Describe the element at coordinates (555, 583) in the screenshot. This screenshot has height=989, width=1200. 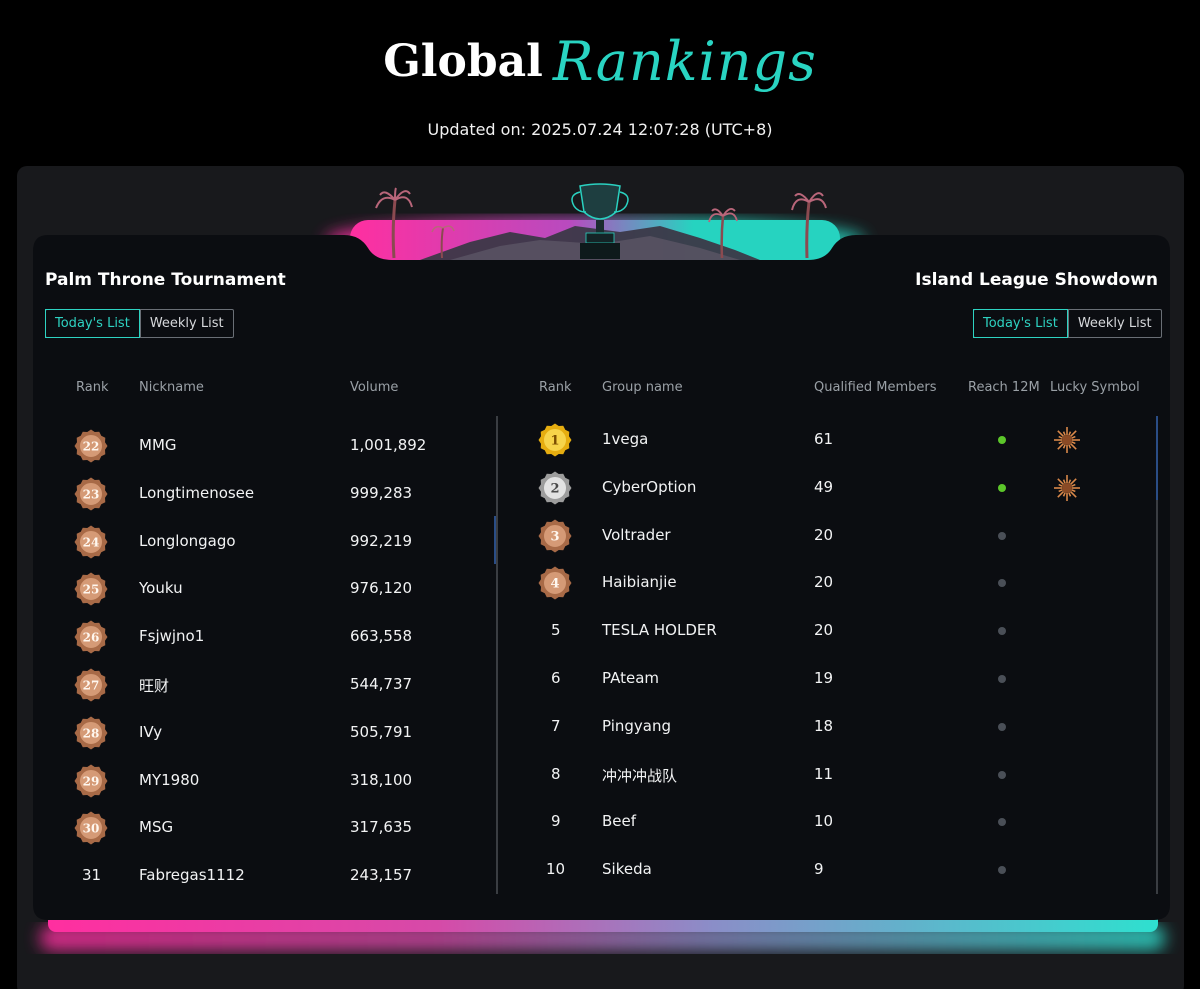
I see `bronze-medal-icon: 4` at that location.